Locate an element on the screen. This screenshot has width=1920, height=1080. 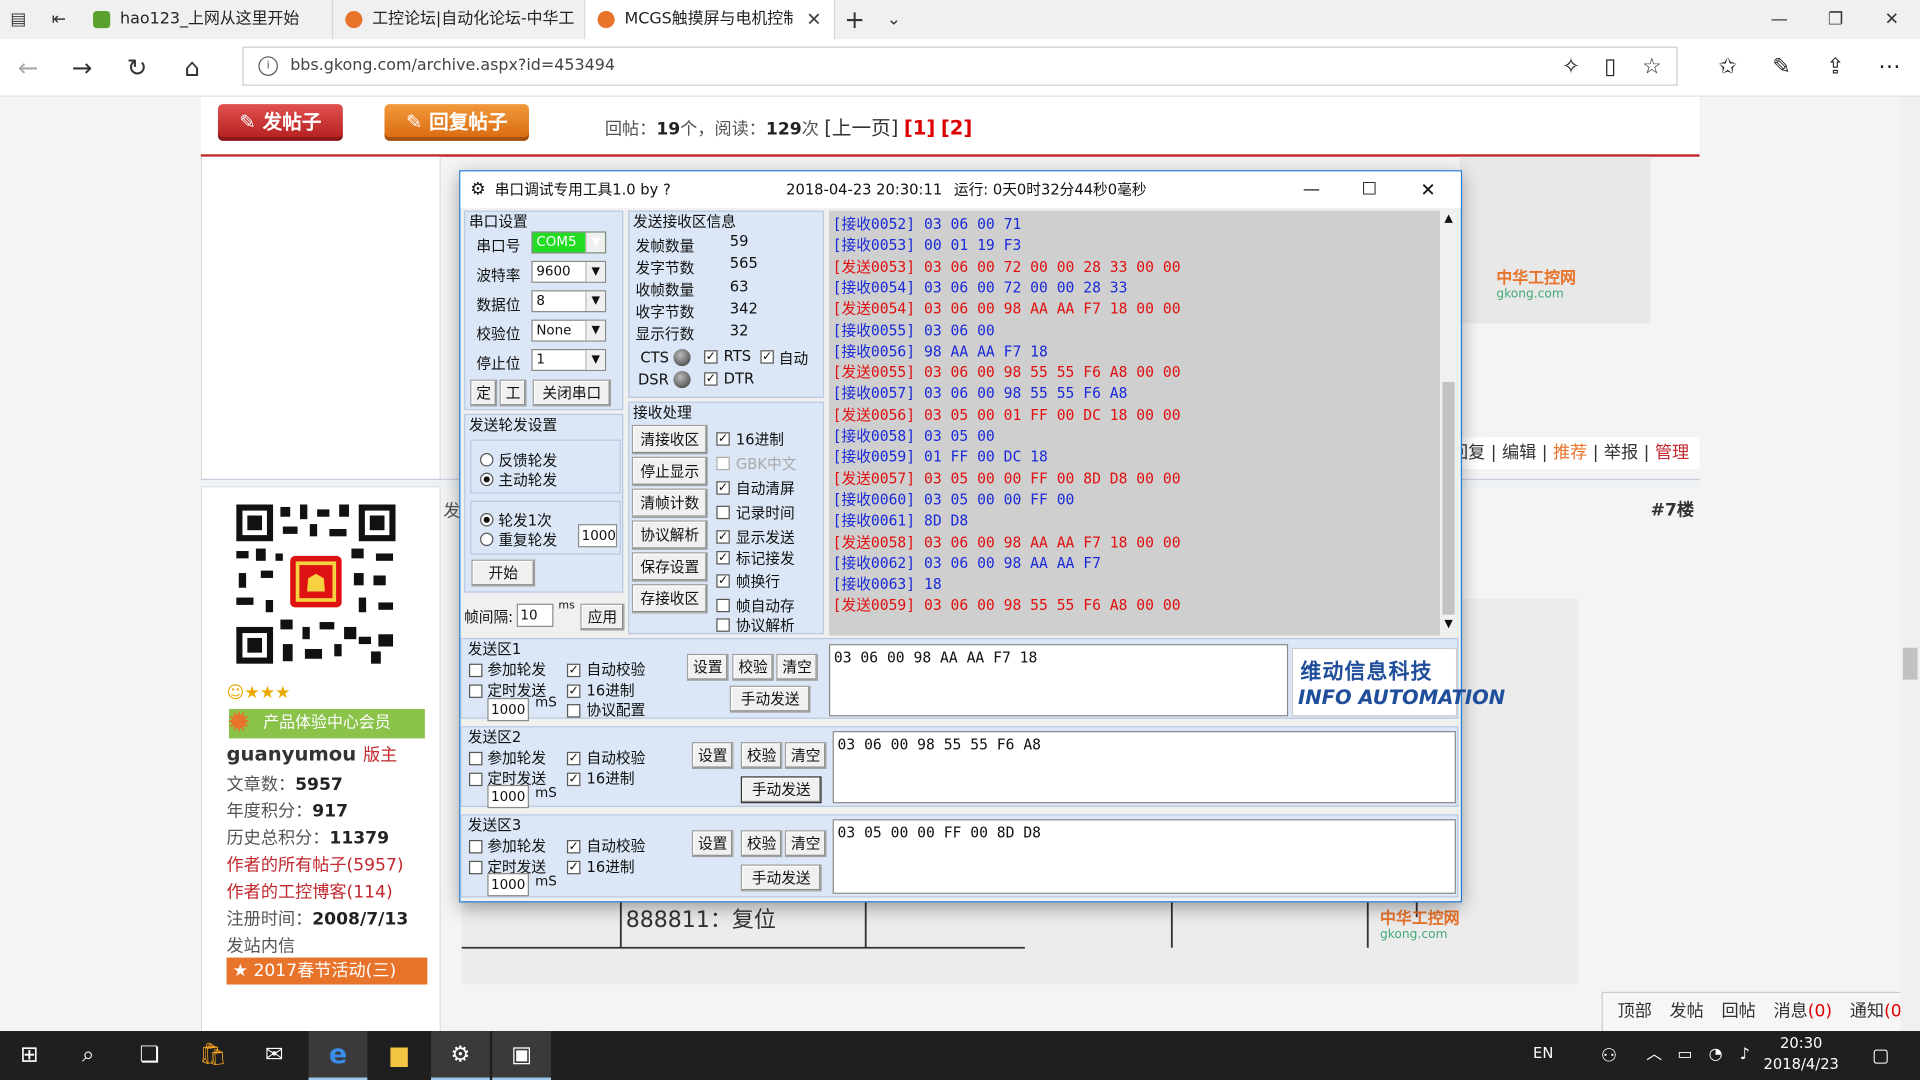
edit-link: 编辑 is located at coordinates (1519, 453).